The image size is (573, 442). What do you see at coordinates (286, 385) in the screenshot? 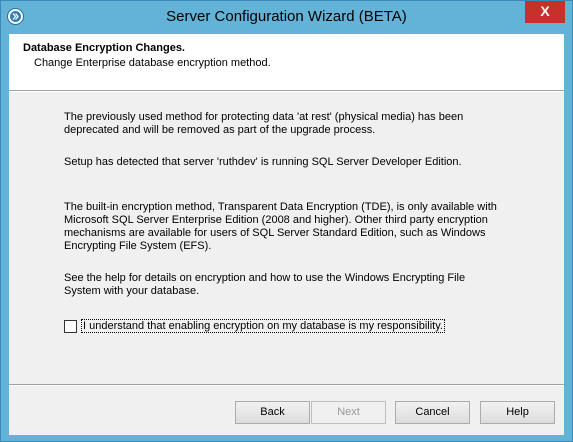
I see `footer-divider-highlight` at bounding box center [286, 385].